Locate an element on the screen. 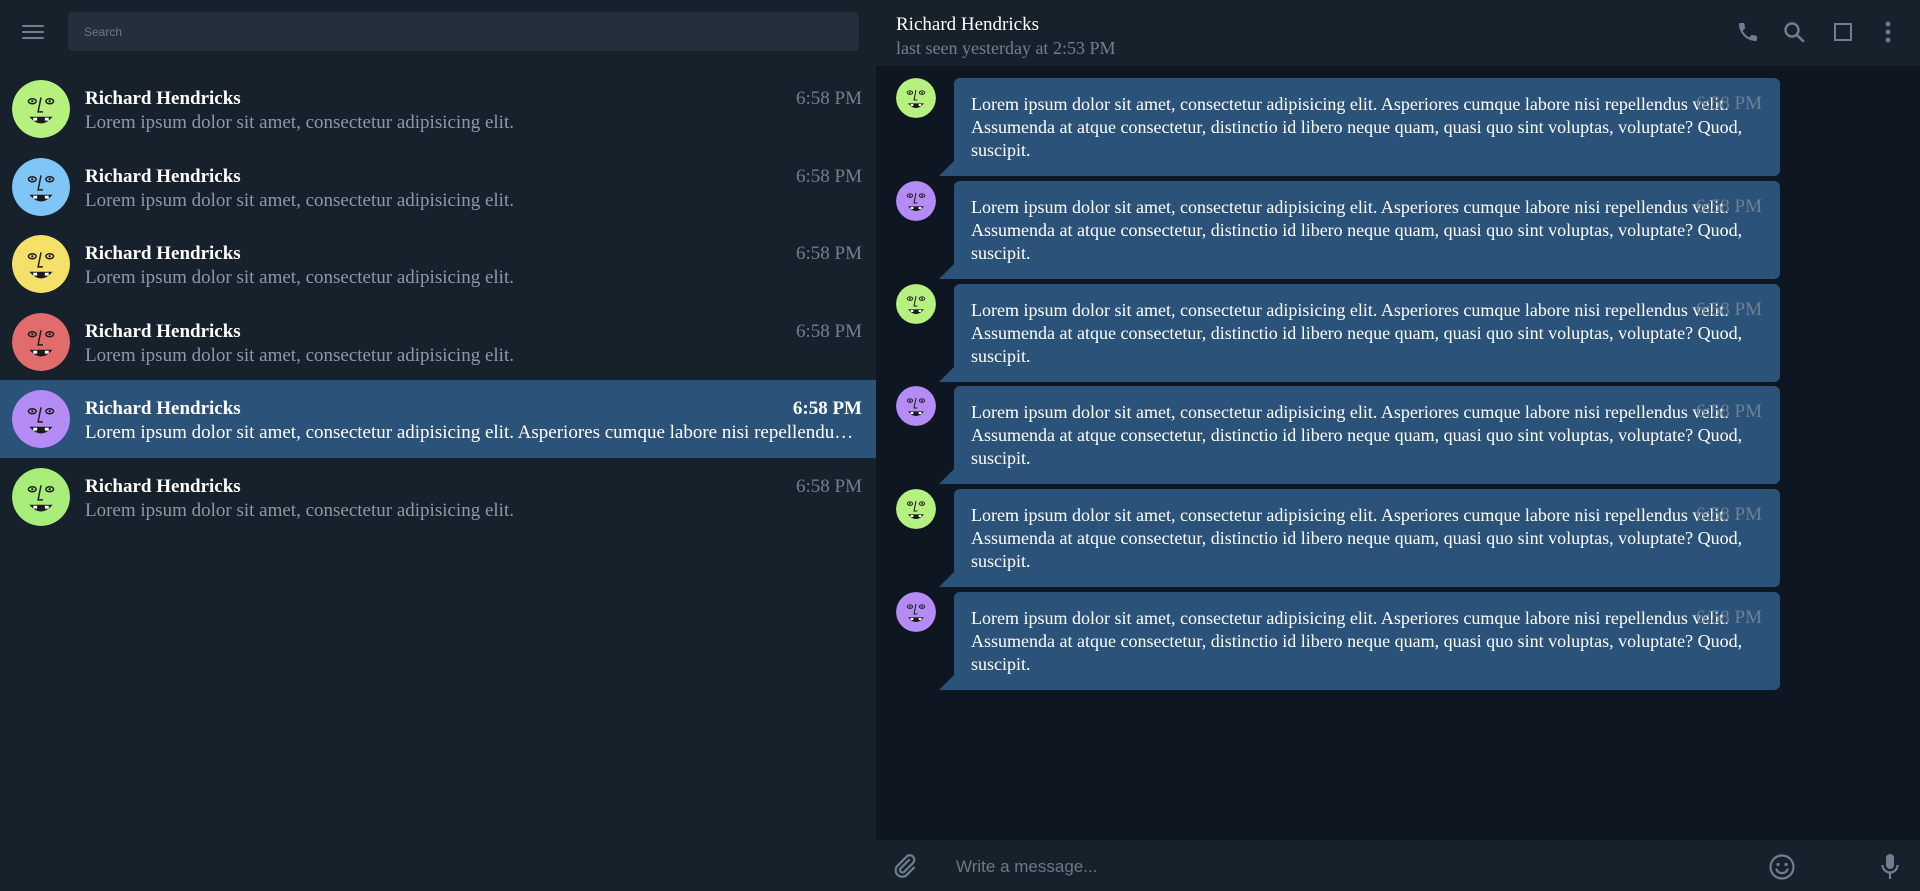 This screenshot has width=1920, height=891. conversation-title: Richard Hendricks is located at coordinates (967, 25).